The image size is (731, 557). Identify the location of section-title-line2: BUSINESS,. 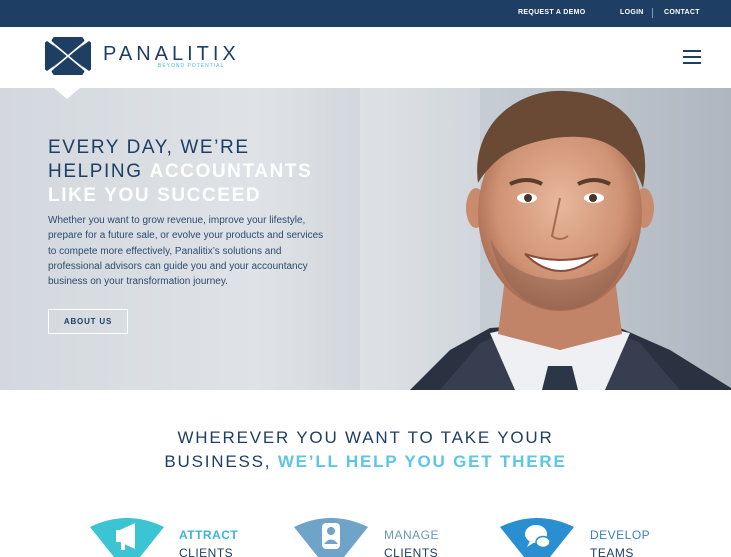
(221, 461).